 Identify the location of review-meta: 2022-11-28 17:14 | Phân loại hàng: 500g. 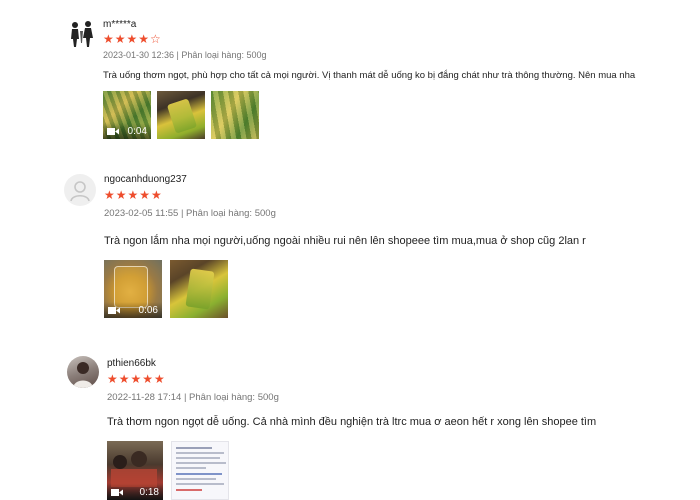
(193, 397).